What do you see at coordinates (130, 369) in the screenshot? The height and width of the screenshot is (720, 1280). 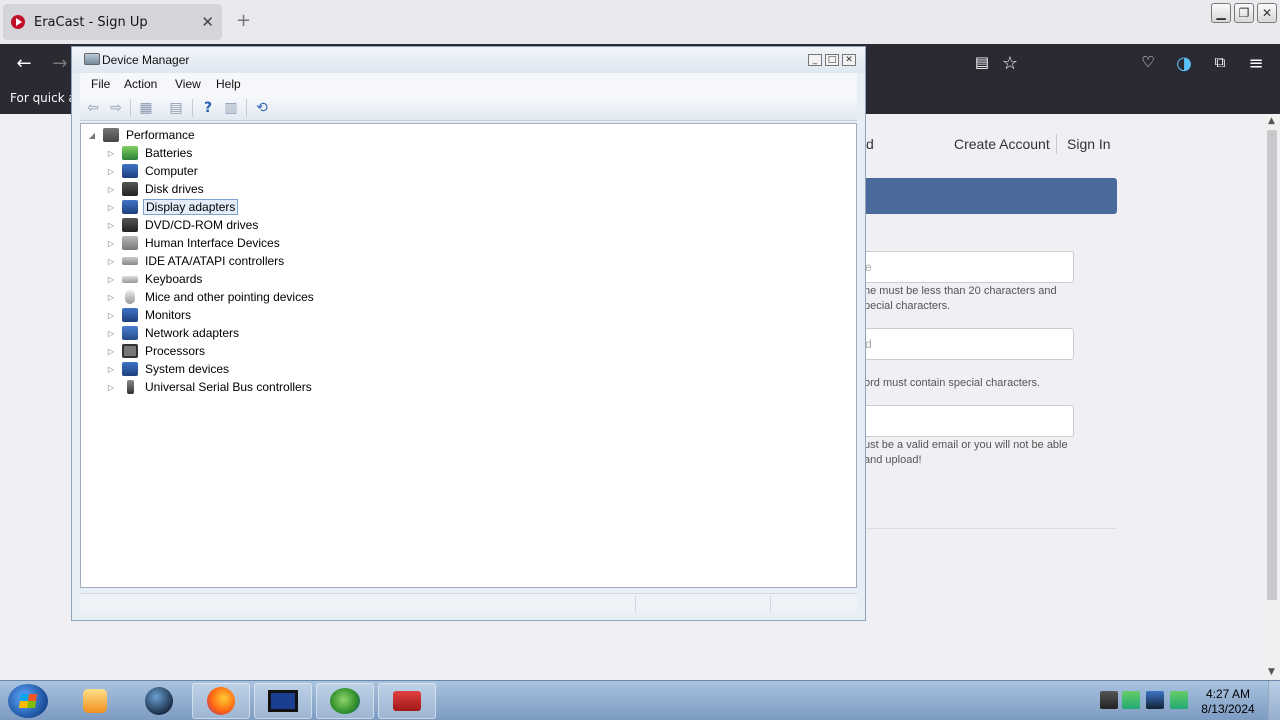 I see `system-device-icon` at bounding box center [130, 369].